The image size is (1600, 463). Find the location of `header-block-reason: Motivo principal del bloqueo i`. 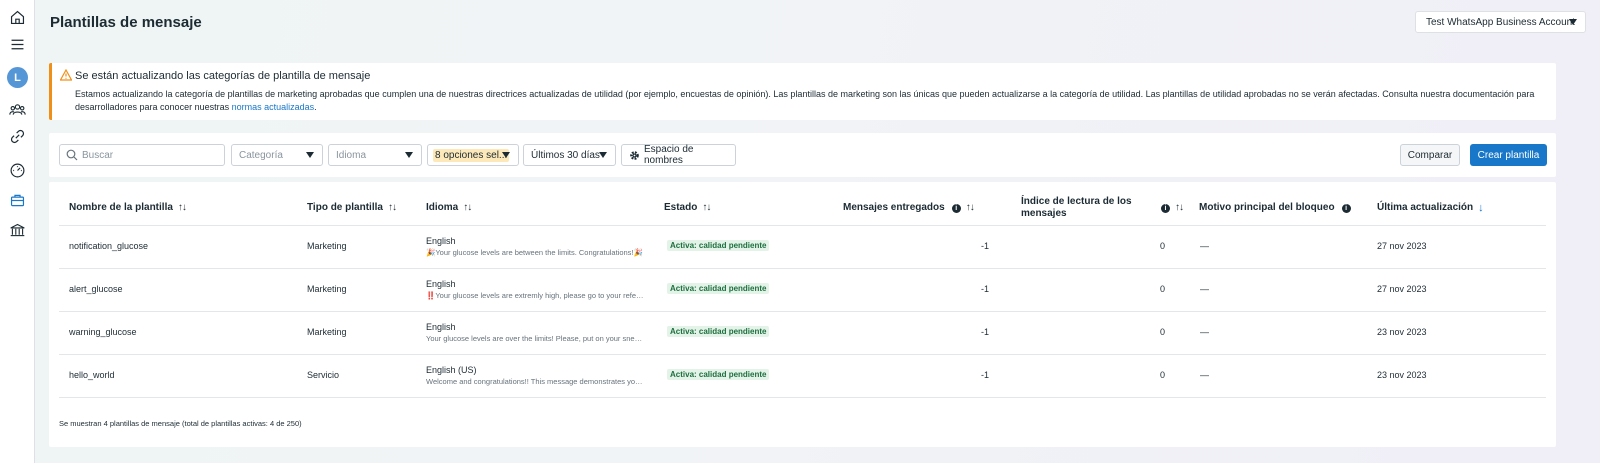

header-block-reason: Motivo principal del bloqueo i is located at coordinates (1275, 208).